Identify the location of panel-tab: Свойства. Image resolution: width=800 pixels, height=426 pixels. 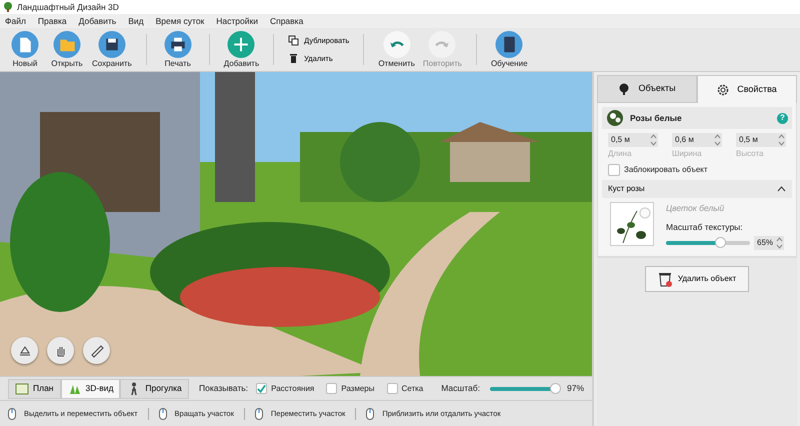
(747, 89).